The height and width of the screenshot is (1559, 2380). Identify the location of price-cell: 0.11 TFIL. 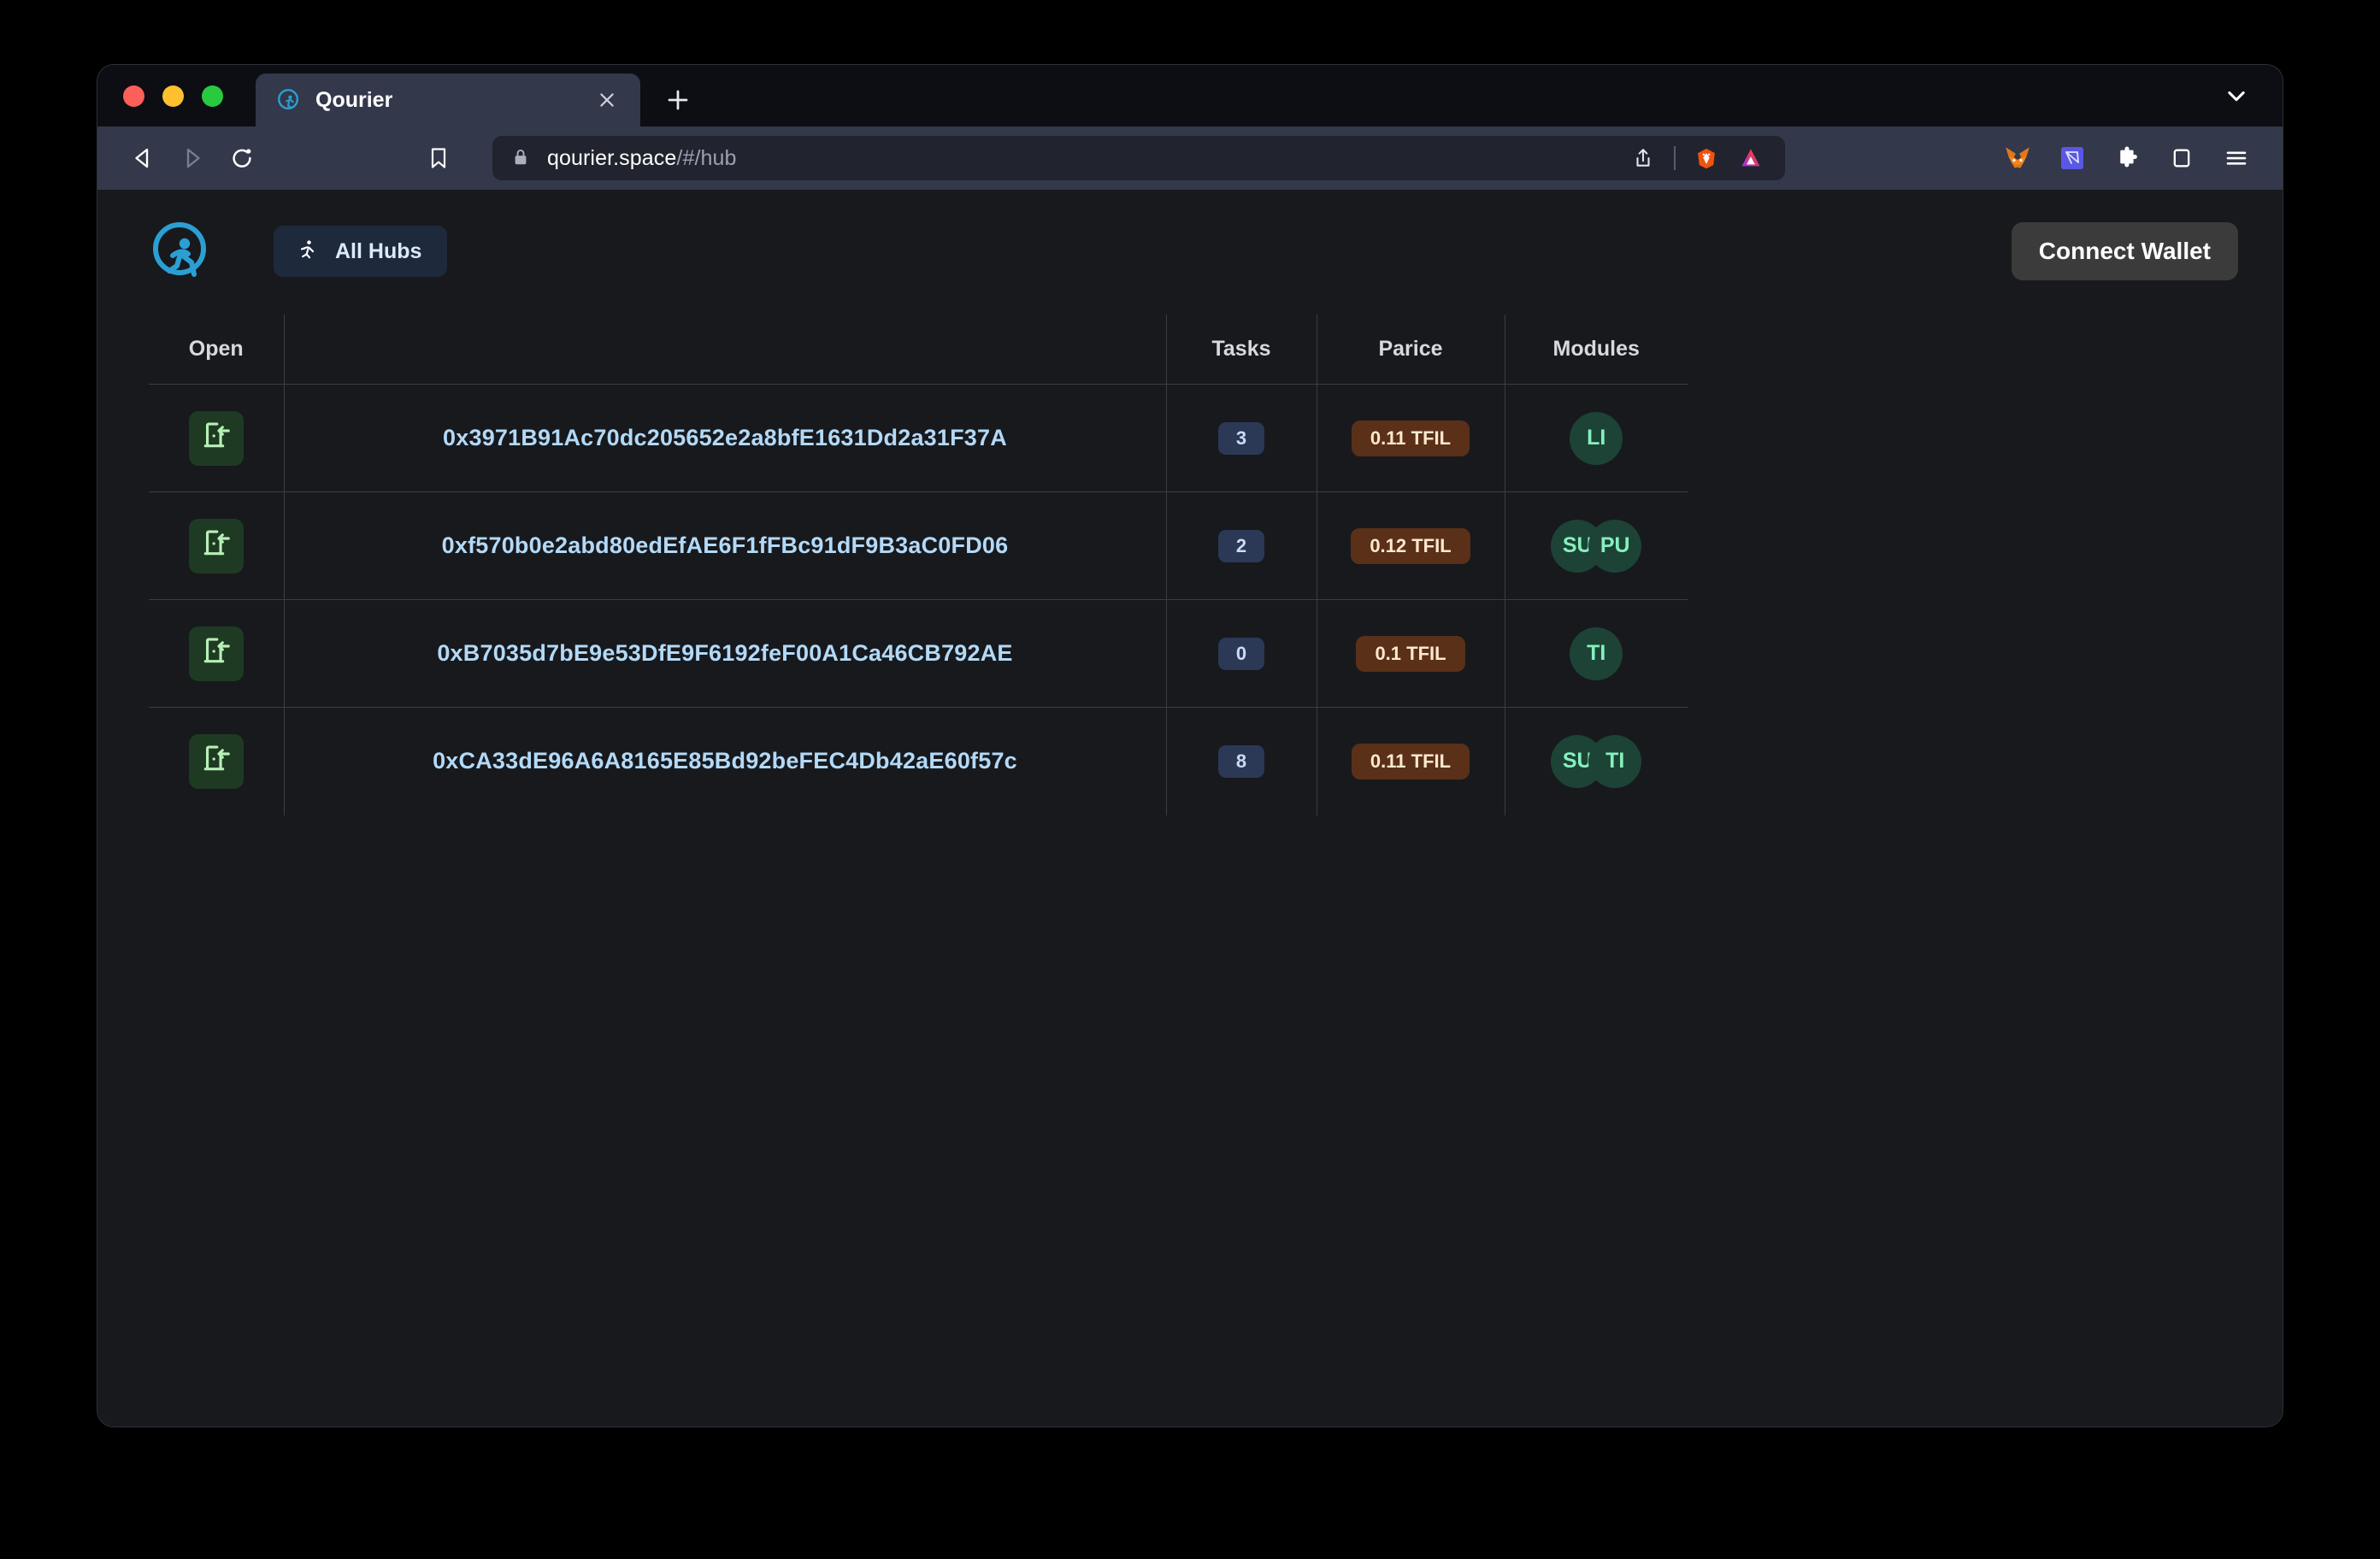
(1411, 761).